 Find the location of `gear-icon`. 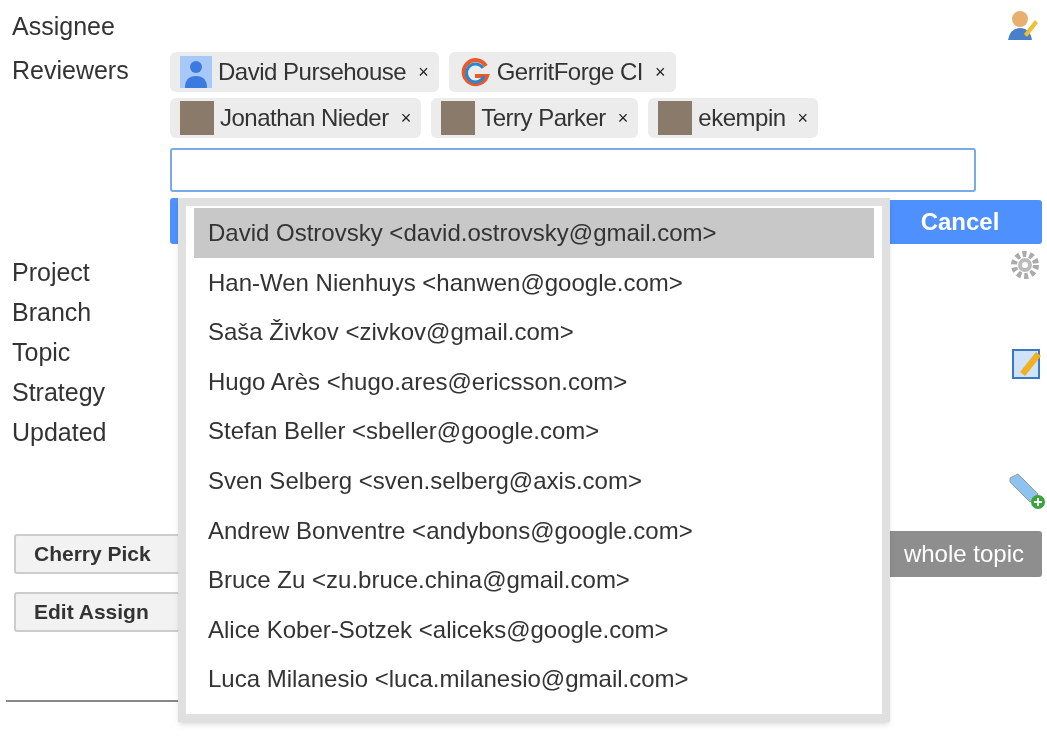

gear-icon is located at coordinates (1025, 265).